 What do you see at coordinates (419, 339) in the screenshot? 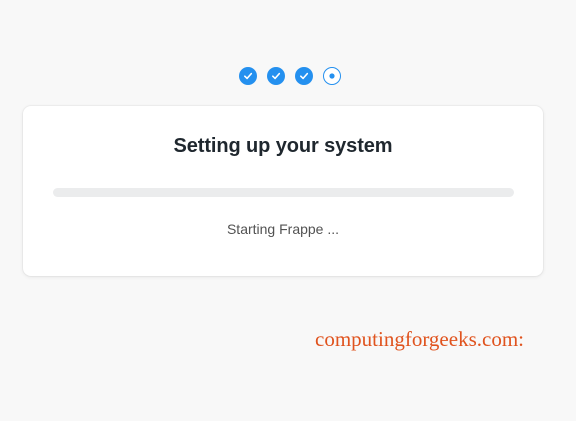
I see `watermark-text: computingforgeeks.com:` at bounding box center [419, 339].